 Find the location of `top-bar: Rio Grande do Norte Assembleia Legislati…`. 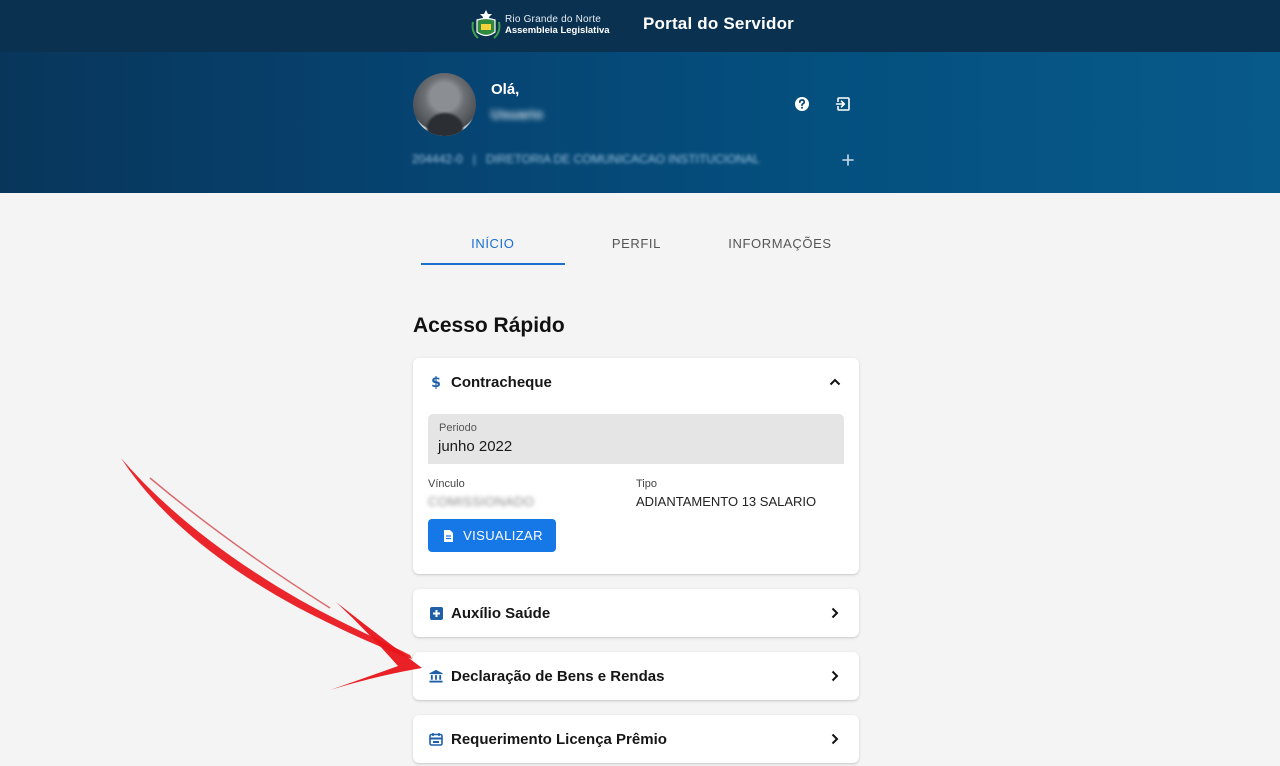

top-bar: Rio Grande do Norte Assembleia Legislati… is located at coordinates (640, 26).